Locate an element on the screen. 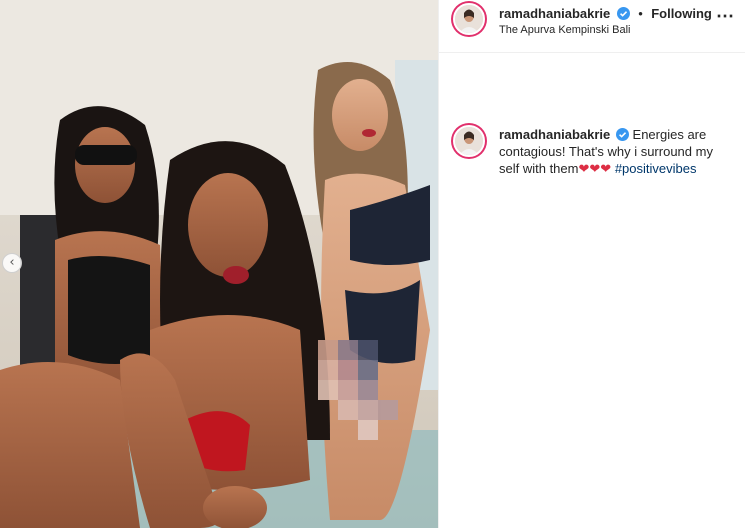 The image size is (745, 528). following-button: Following is located at coordinates (681, 13).